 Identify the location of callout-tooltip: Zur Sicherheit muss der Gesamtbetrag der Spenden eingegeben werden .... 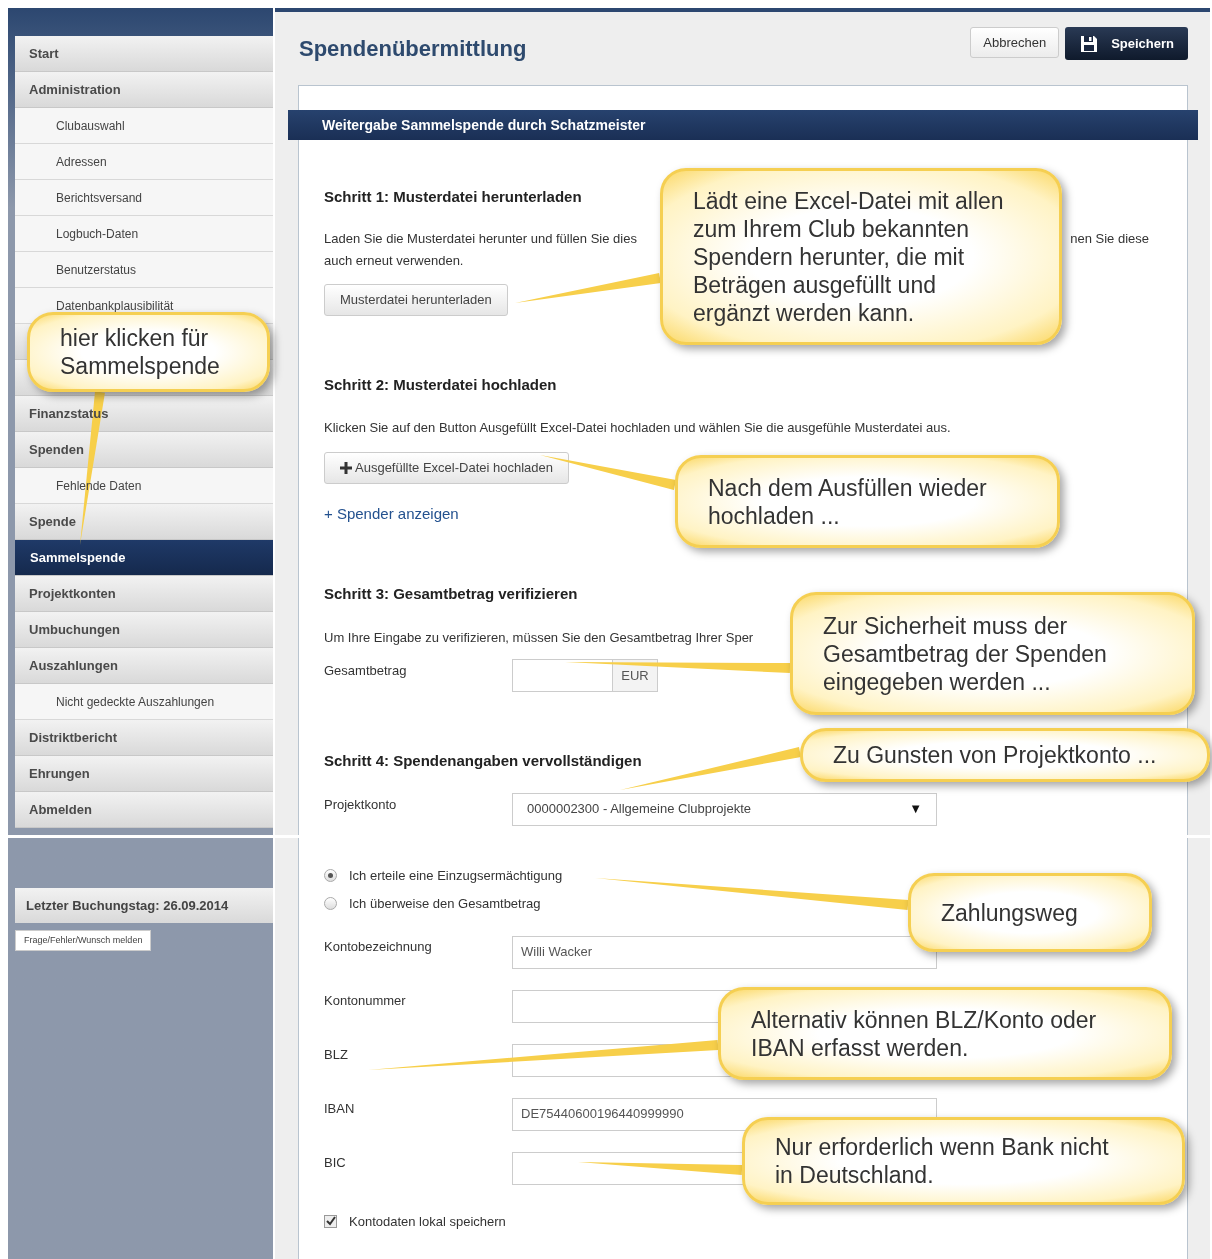
(992, 653).